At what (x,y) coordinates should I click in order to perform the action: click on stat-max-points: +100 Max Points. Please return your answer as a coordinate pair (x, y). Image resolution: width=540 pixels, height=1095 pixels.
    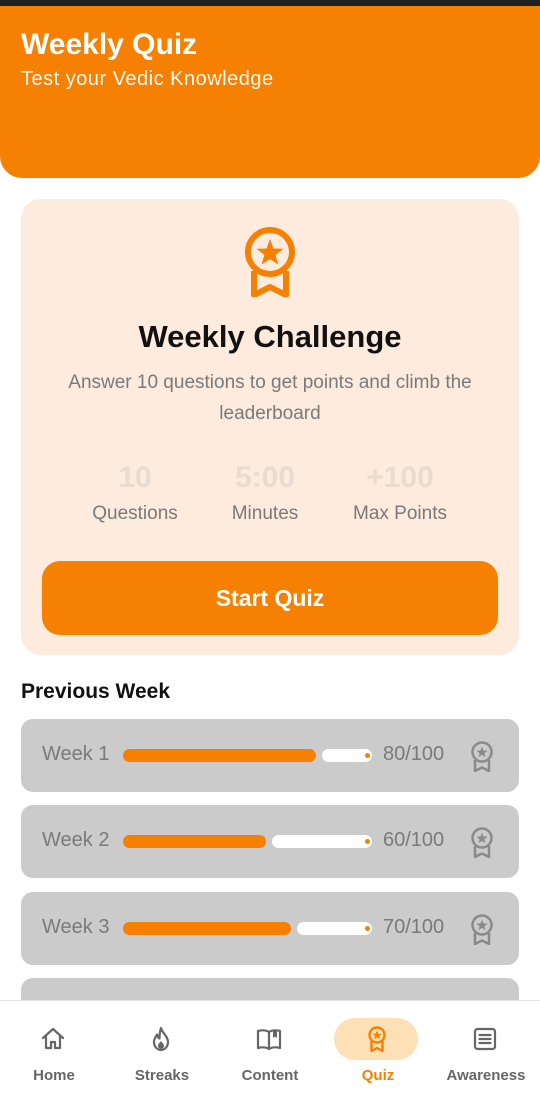
    Looking at the image, I should click on (400, 493).